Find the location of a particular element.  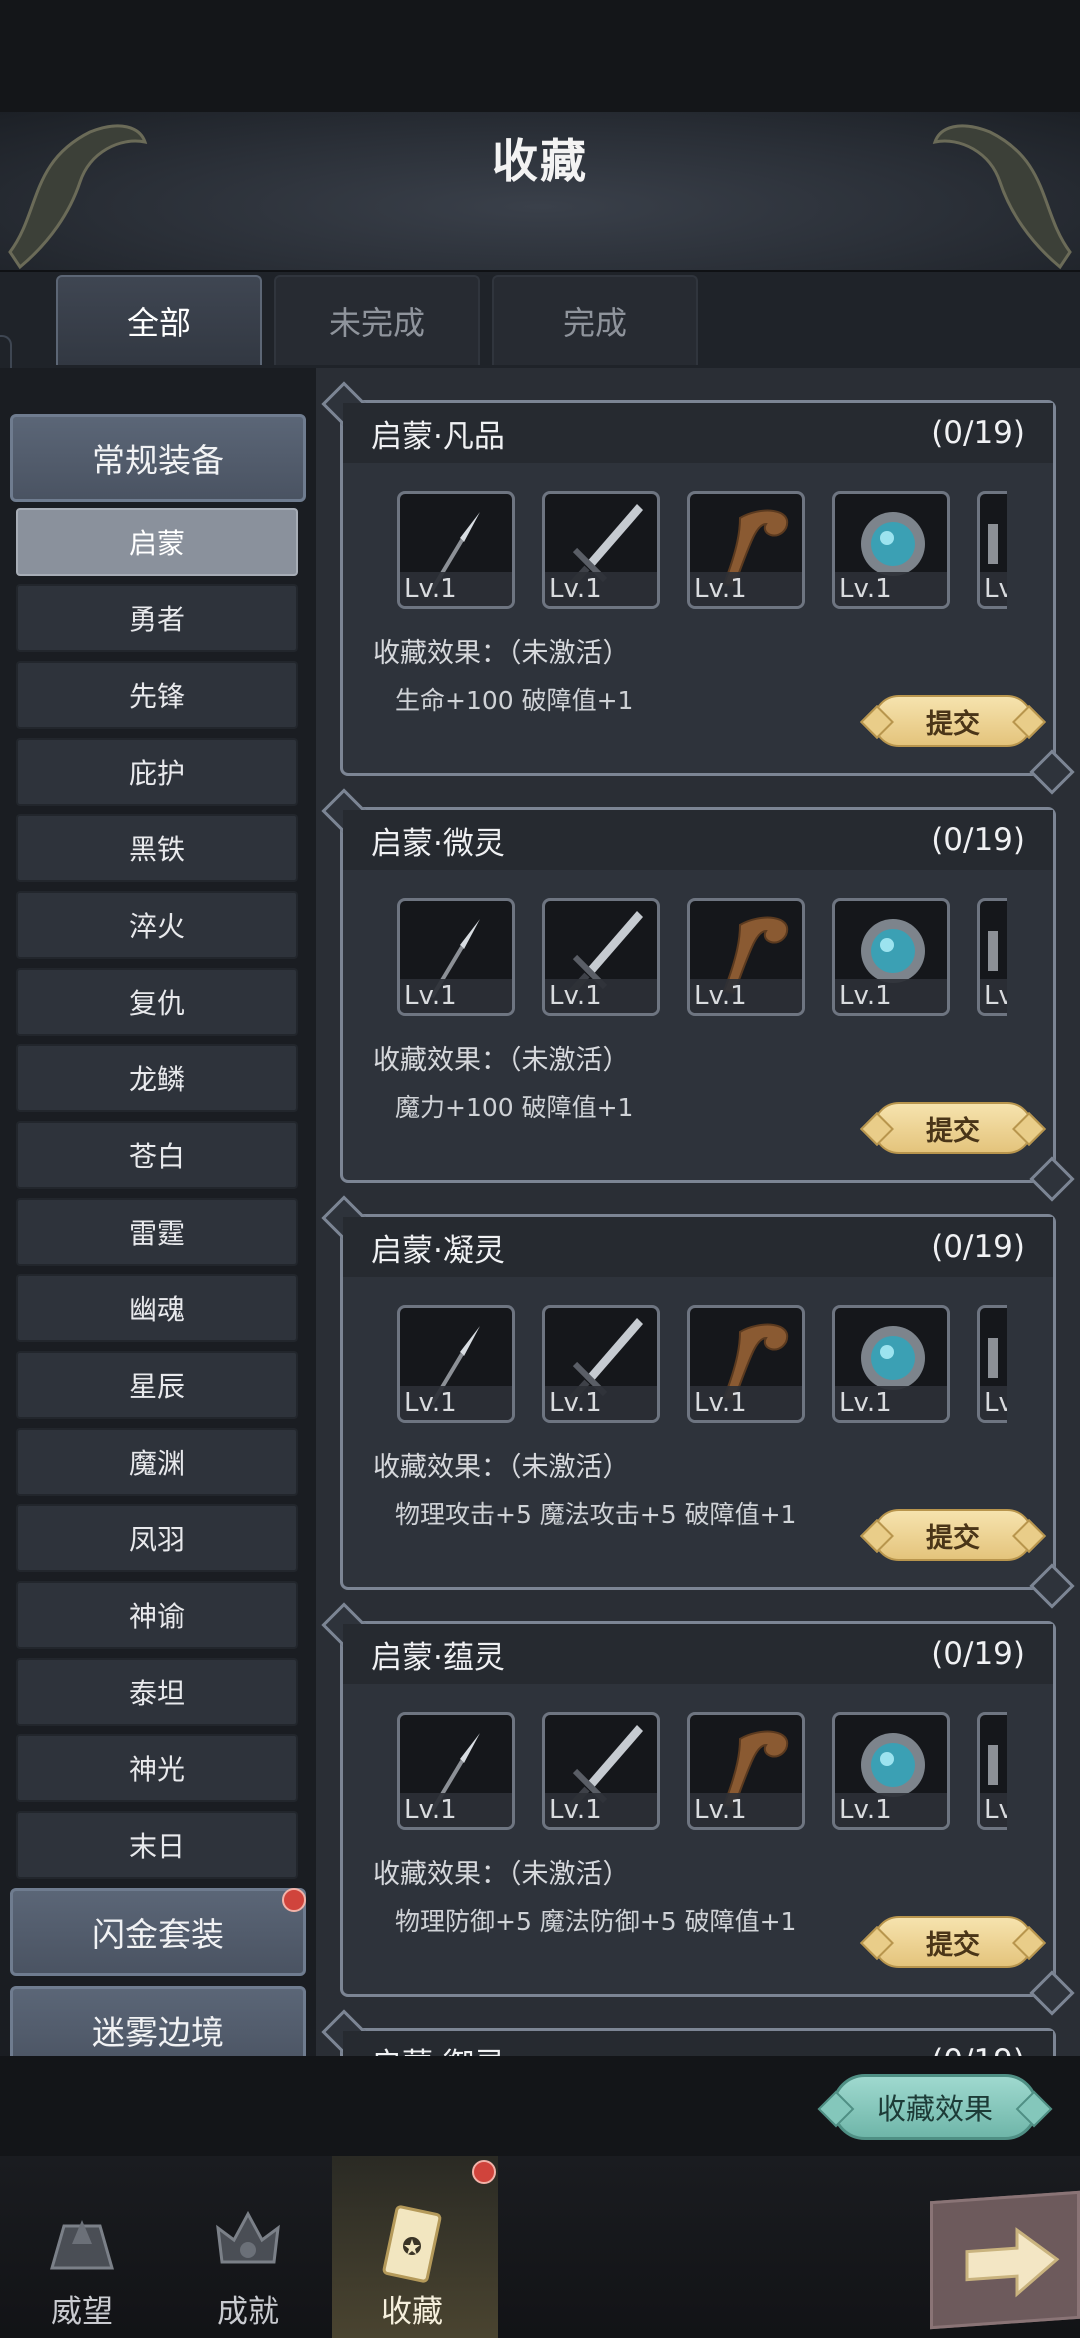

prestige-icon is located at coordinates (82, 2245).